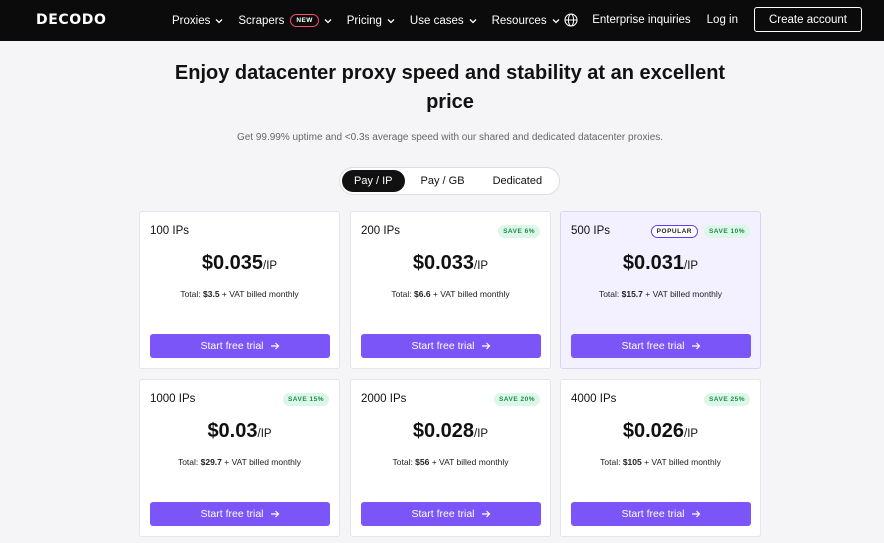 This screenshot has height=543, width=884. Describe the element at coordinates (71, 20) in the screenshot. I see `logo: DECODO` at that location.